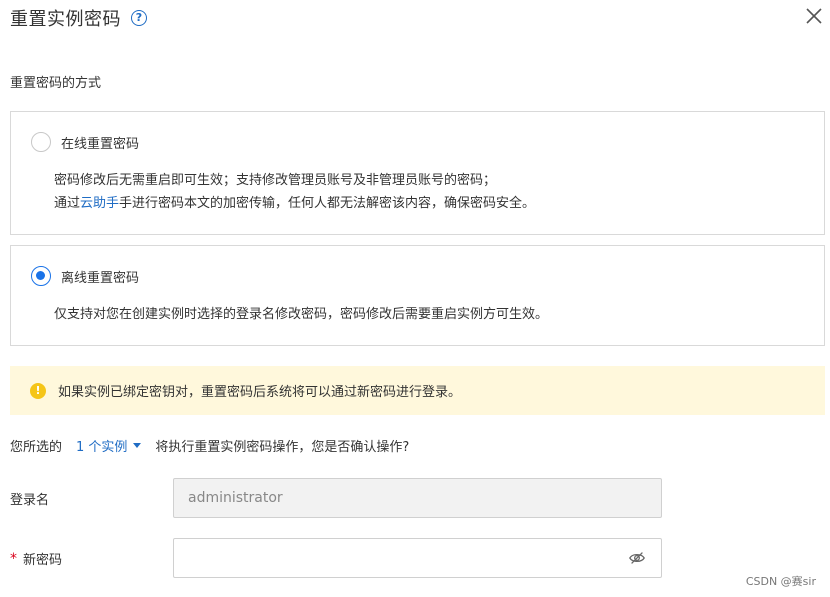 The width and height of the screenshot is (830, 597). Describe the element at coordinates (99, 203) in the screenshot. I see `cloud-assistant-link: 云助手` at that location.